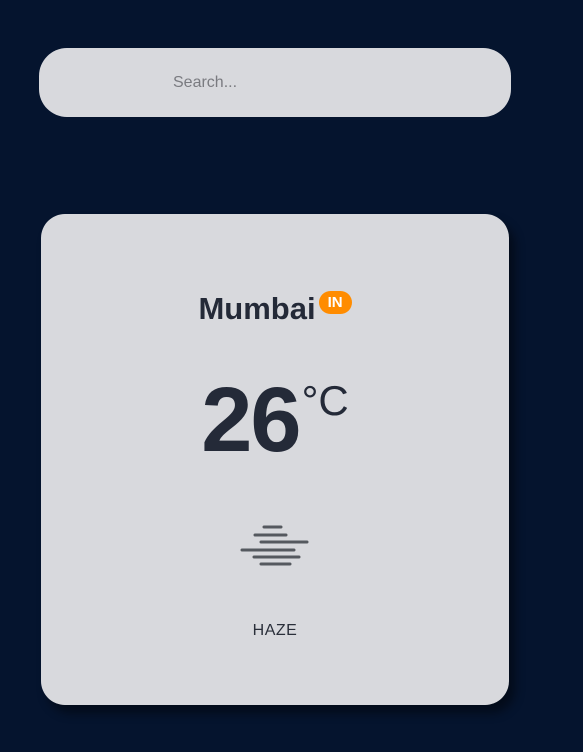 This screenshot has height=752, width=583. What do you see at coordinates (251, 420) in the screenshot?
I see `temperature-value: 26` at bounding box center [251, 420].